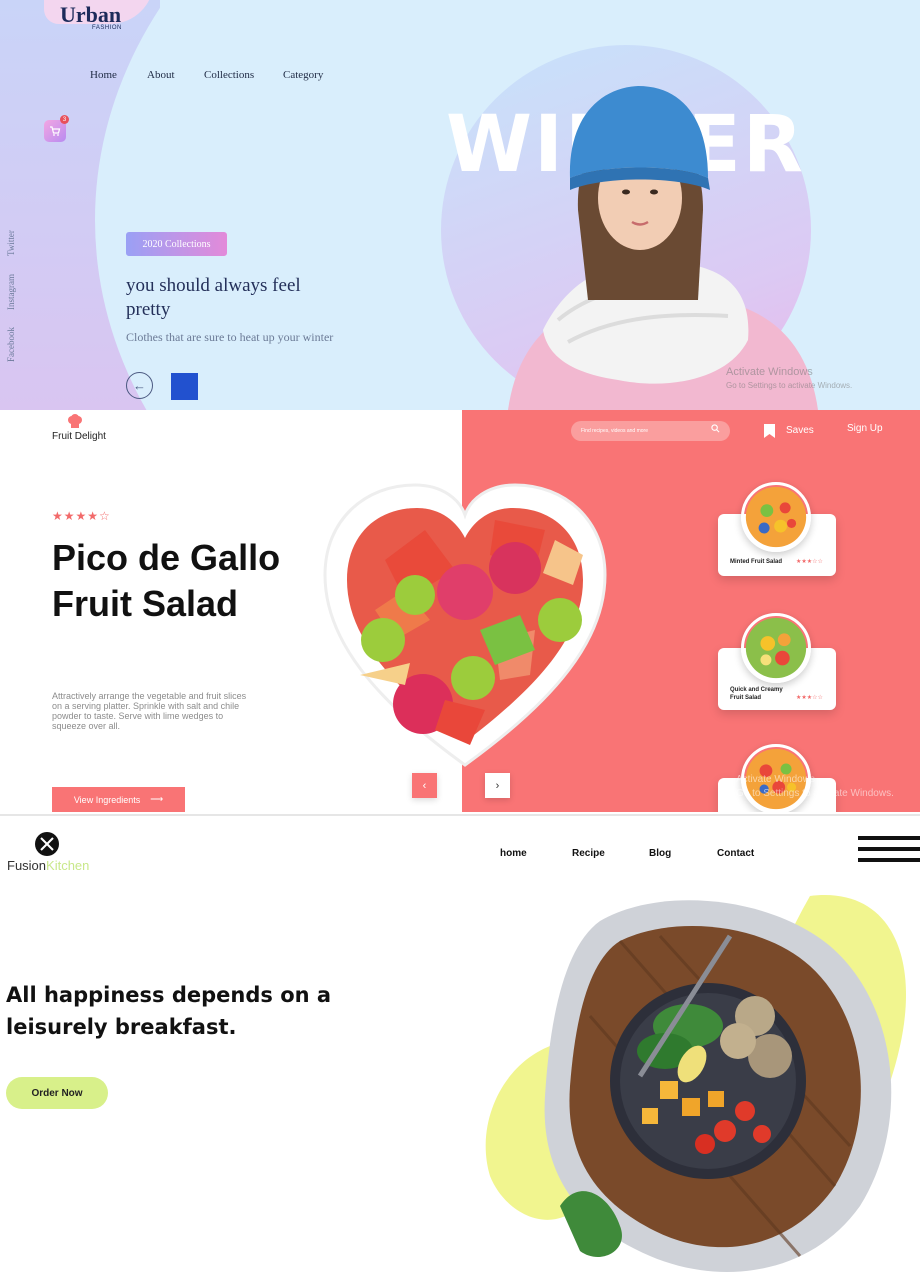 Image resolution: width=920 pixels, height=1280 pixels. Describe the element at coordinates (513, 853) in the screenshot. I see `nav-home: home` at that location.